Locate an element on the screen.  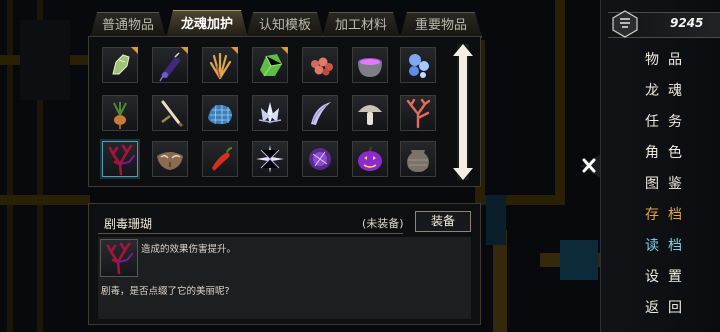
carved-mask-icon is located at coordinates (170, 161).